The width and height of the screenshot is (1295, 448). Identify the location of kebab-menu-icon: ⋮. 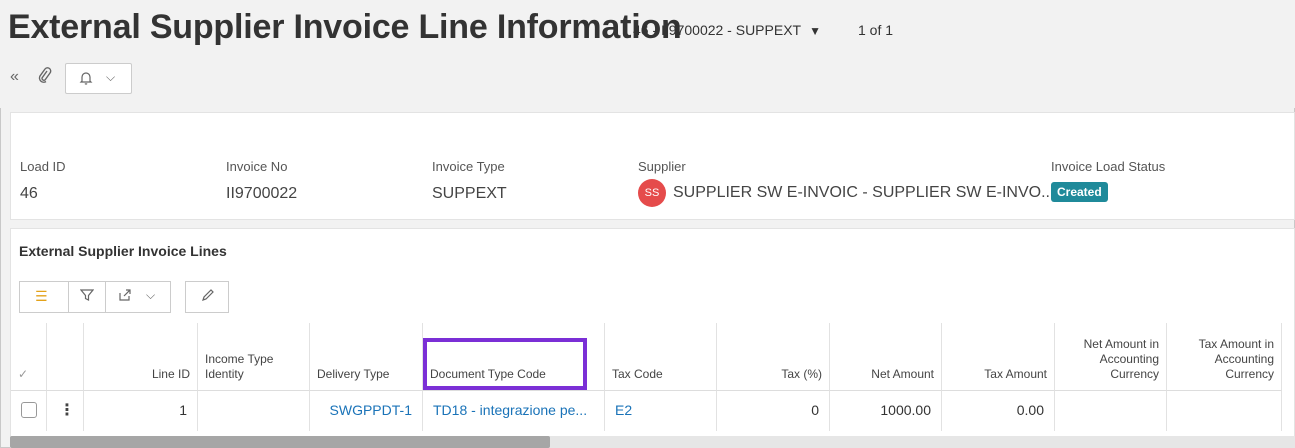
(67, 410).